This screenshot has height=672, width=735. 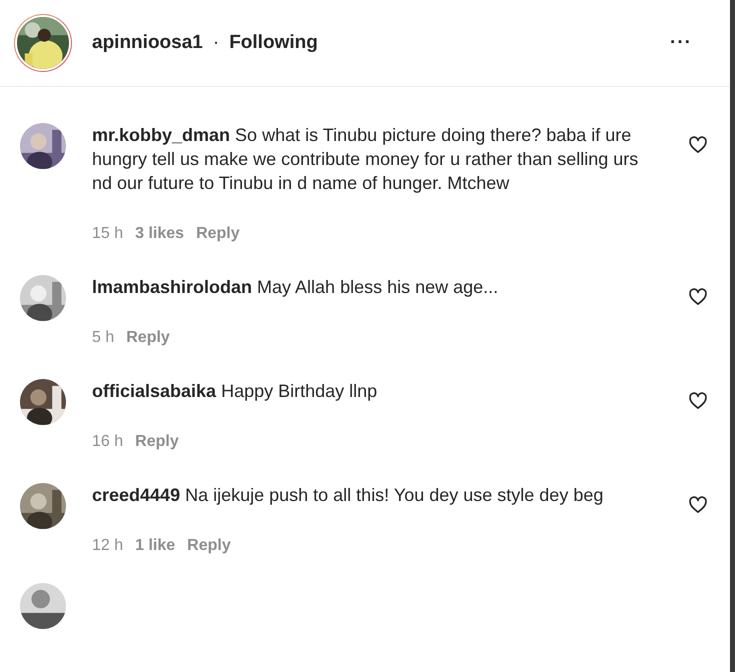 I want to click on likes-link: 1 like, so click(x=155, y=546).